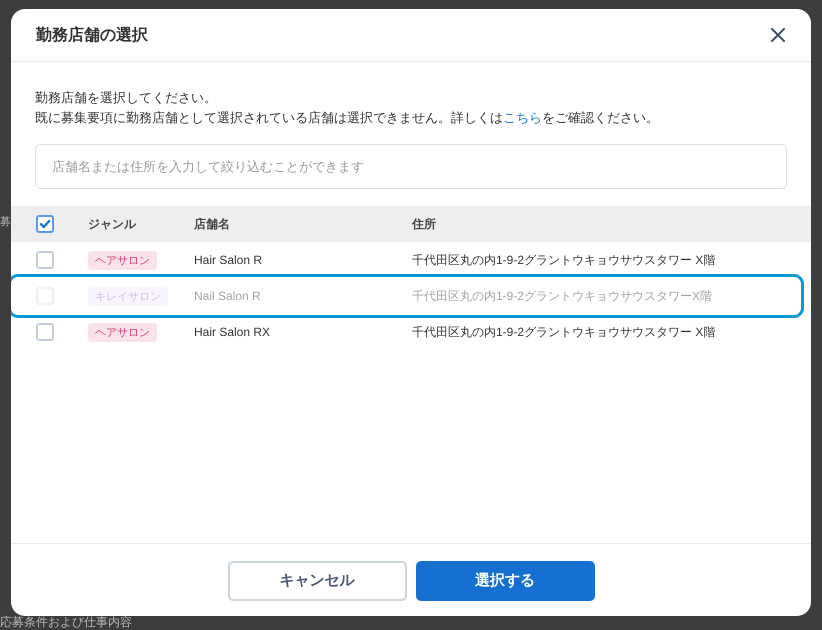 The image size is (822, 630). What do you see at coordinates (92, 35) in the screenshot?
I see `dialog-title: 勤務店舗の選択` at bounding box center [92, 35].